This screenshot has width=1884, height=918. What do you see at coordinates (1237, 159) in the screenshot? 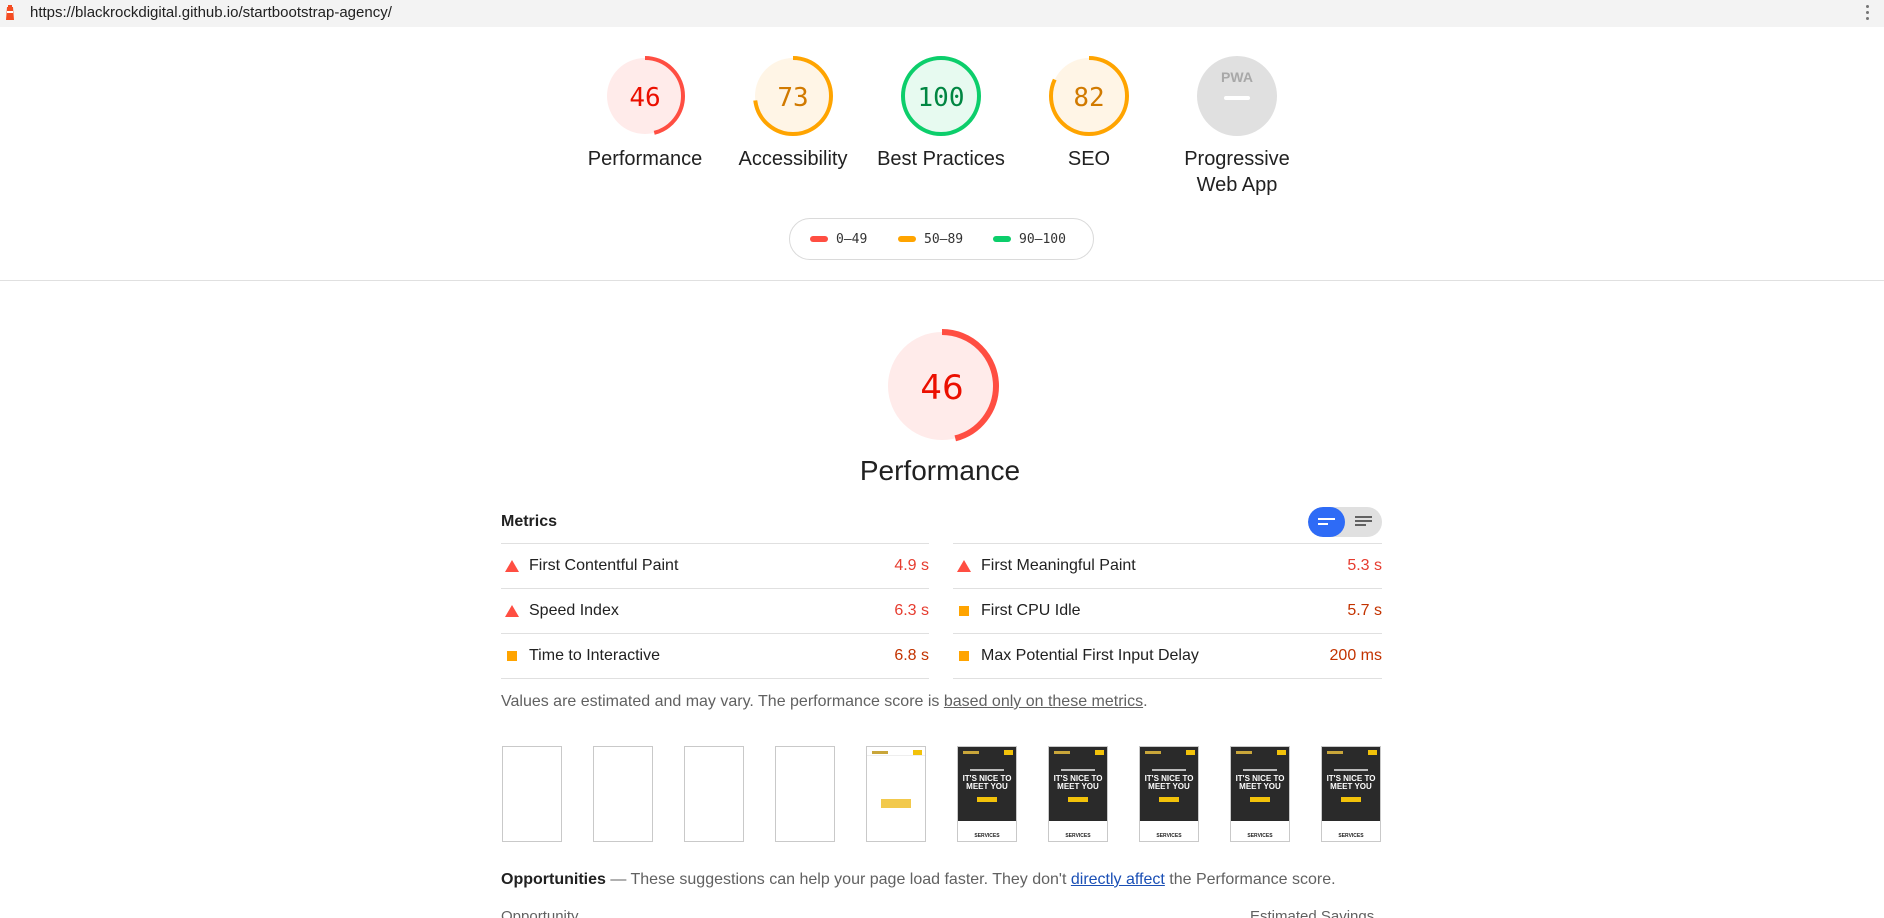
I see `pwa-label-line1: Progressive` at bounding box center [1237, 159].